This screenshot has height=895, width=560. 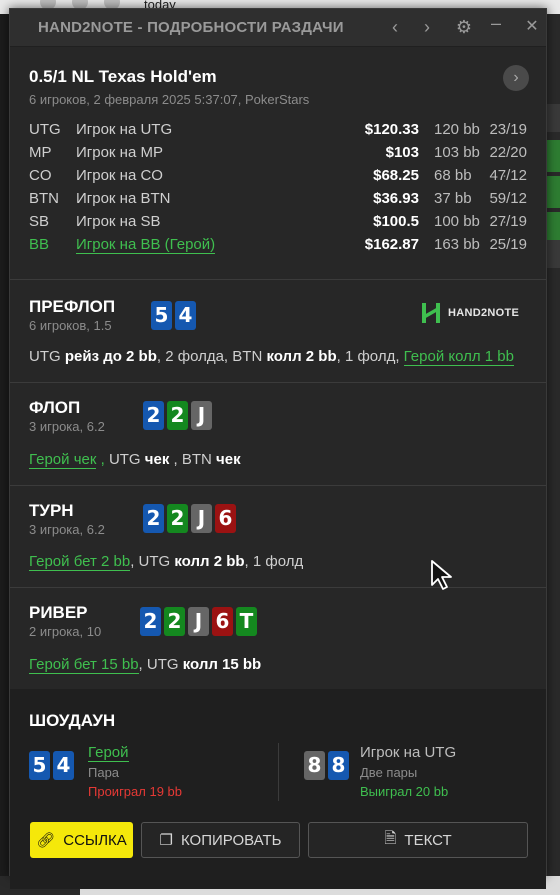 What do you see at coordinates (278, 201) in the screenshot?
I see `player-row: BTN Игрок на BTN $36.93 37 bb · 59/12` at bounding box center [278, 201].